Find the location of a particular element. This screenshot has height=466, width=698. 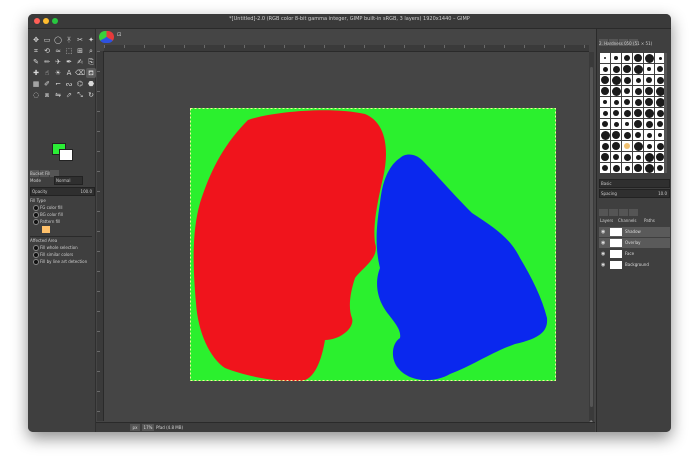

perspective-tool-icon: ⧈ is located at coordinates (47, 95).